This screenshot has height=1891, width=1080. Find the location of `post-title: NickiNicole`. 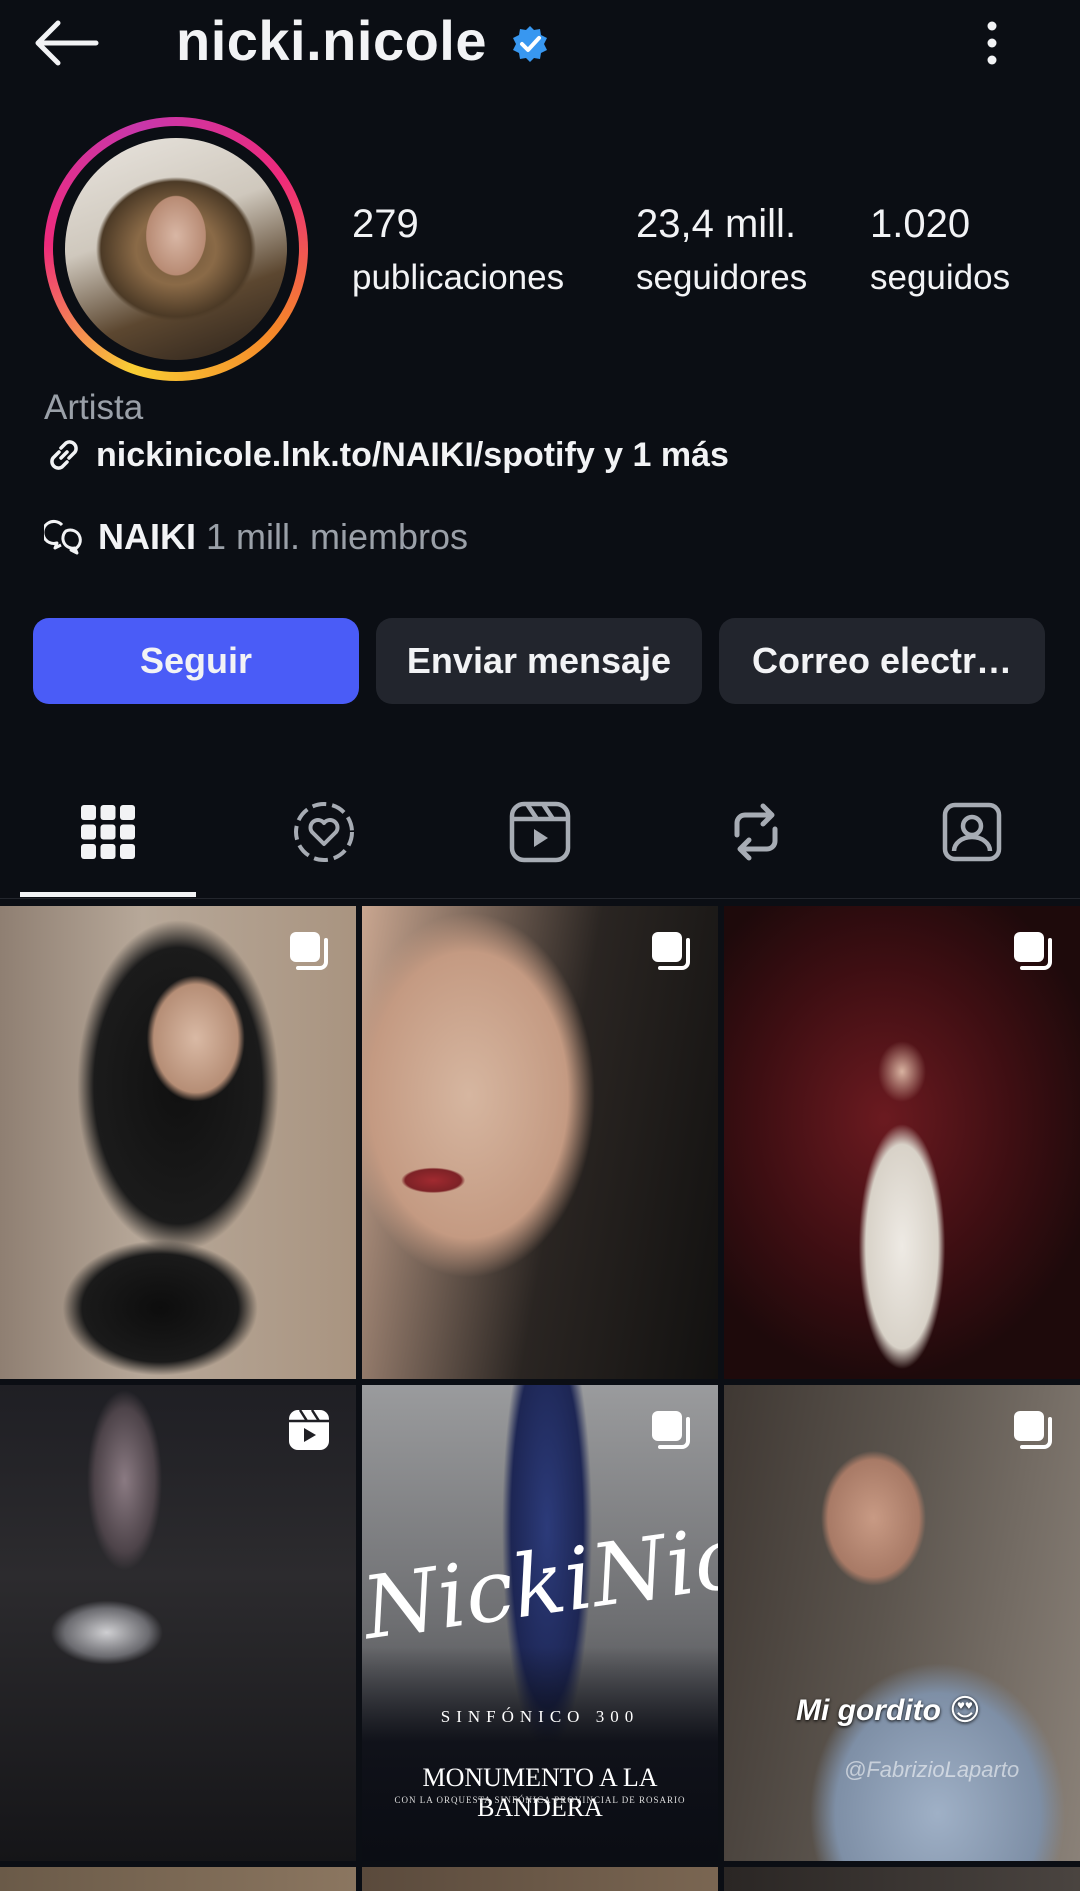

post-title: NickiNicole is located at coordinates (540, 1574).